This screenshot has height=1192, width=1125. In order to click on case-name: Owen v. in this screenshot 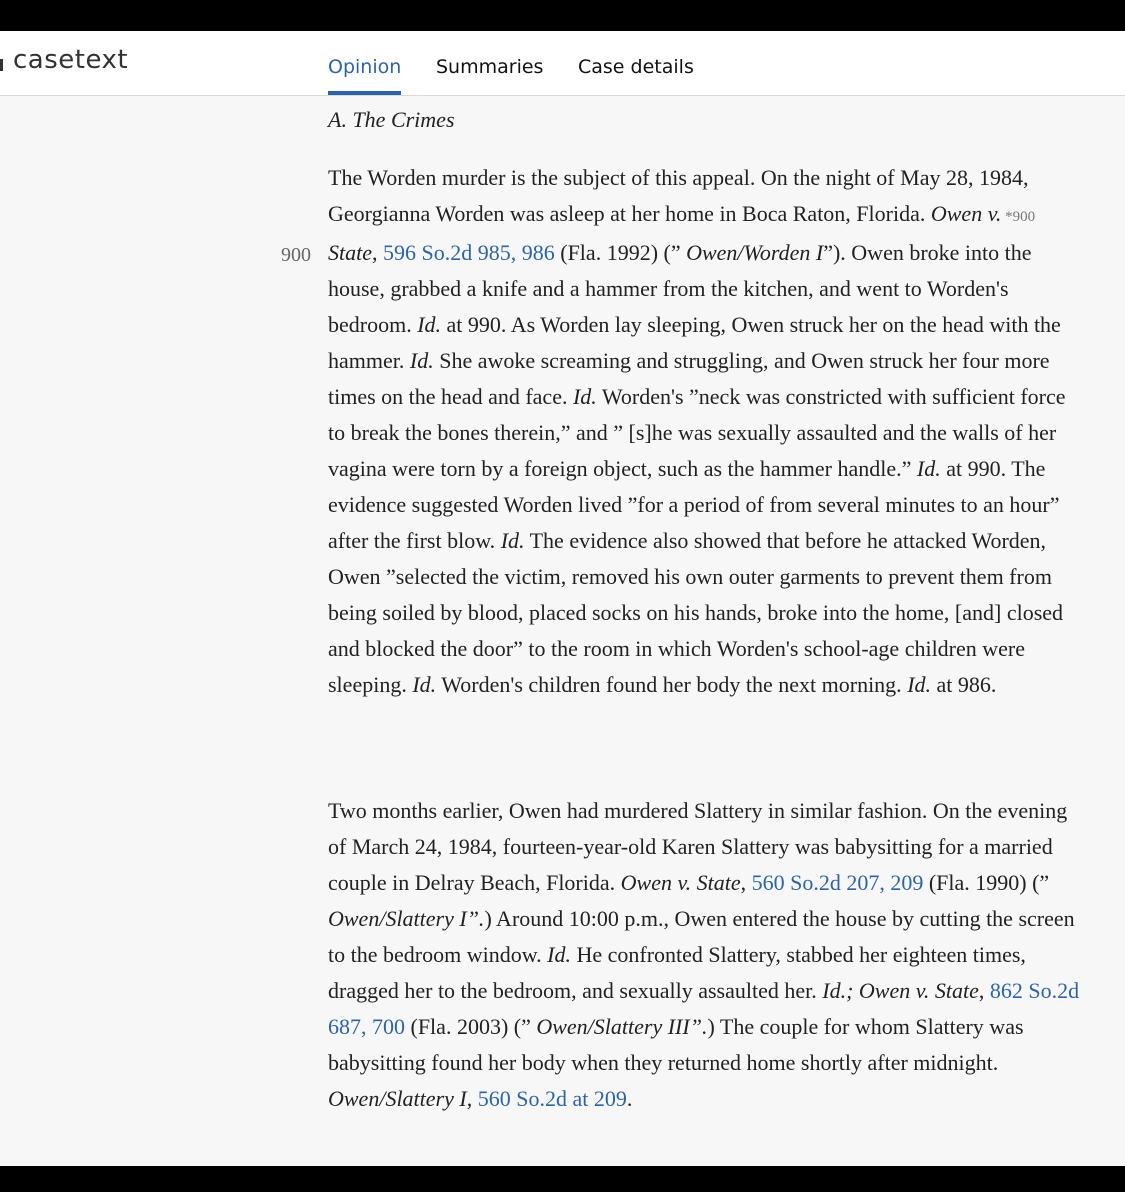, I will do `click(966, 213)`.